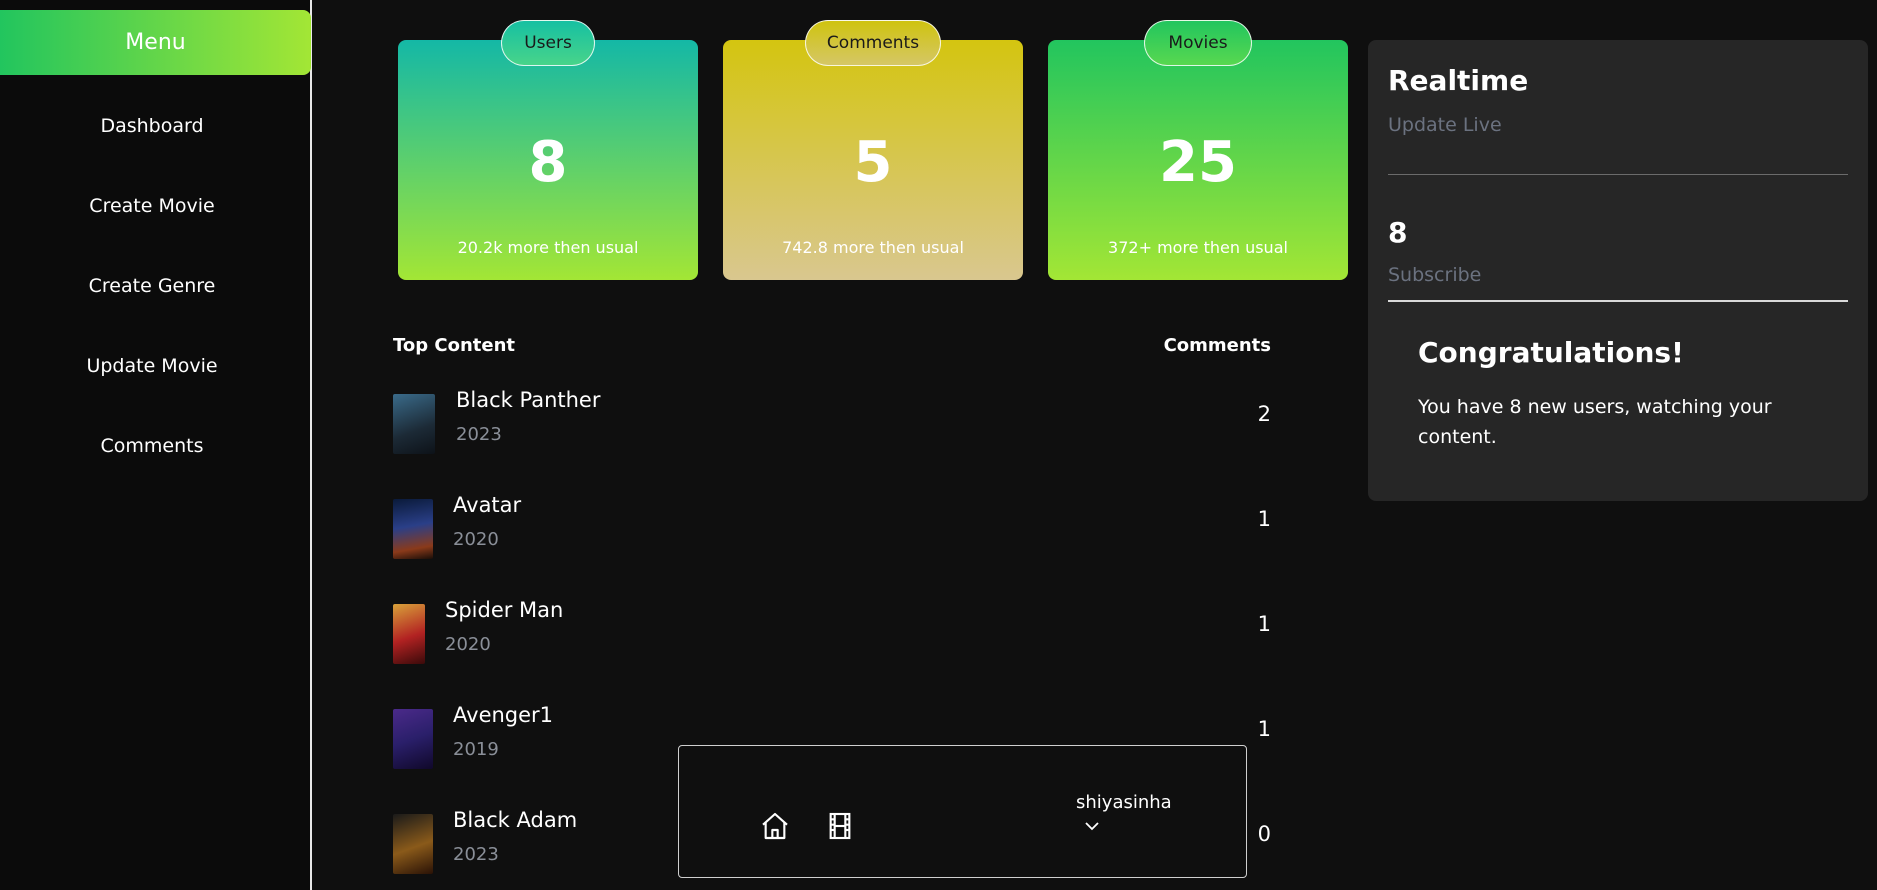 The height and width of the screenshot is (890, 1877). What do you see at coordinates (155, 42) in the screenshot?
I see `menu-header: Menu` at bounding box center [155, 42].